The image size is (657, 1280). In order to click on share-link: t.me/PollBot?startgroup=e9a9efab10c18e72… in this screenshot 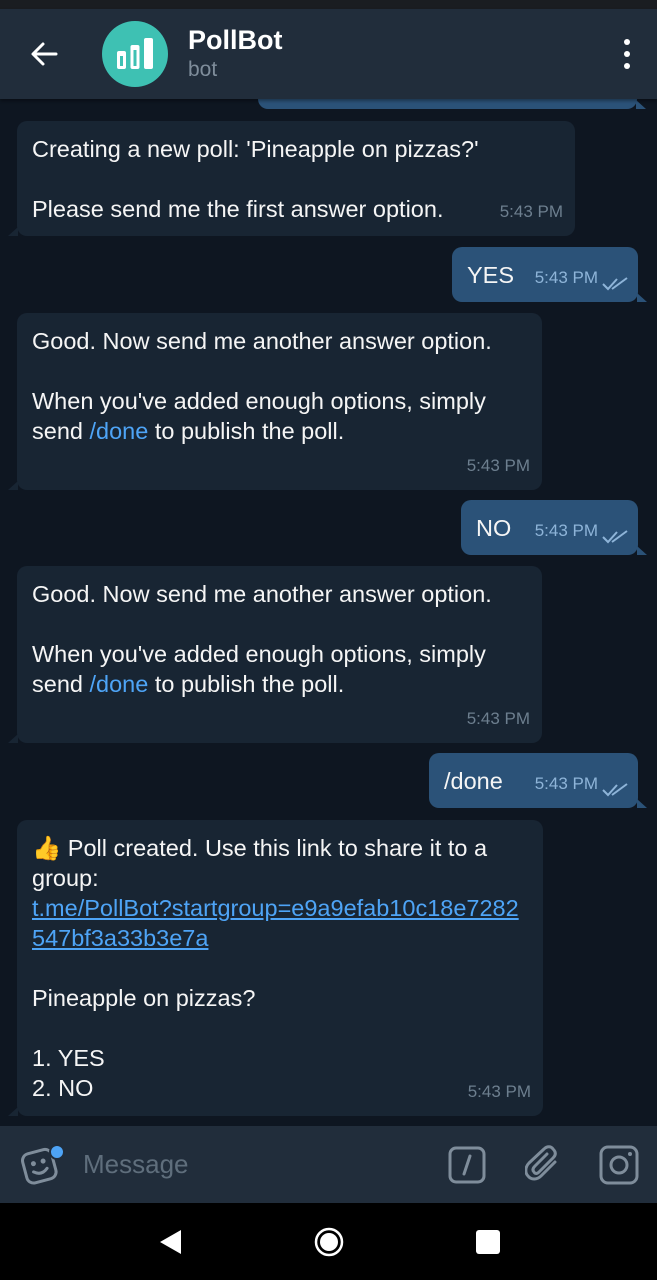, I will do `click(279, 923)`.